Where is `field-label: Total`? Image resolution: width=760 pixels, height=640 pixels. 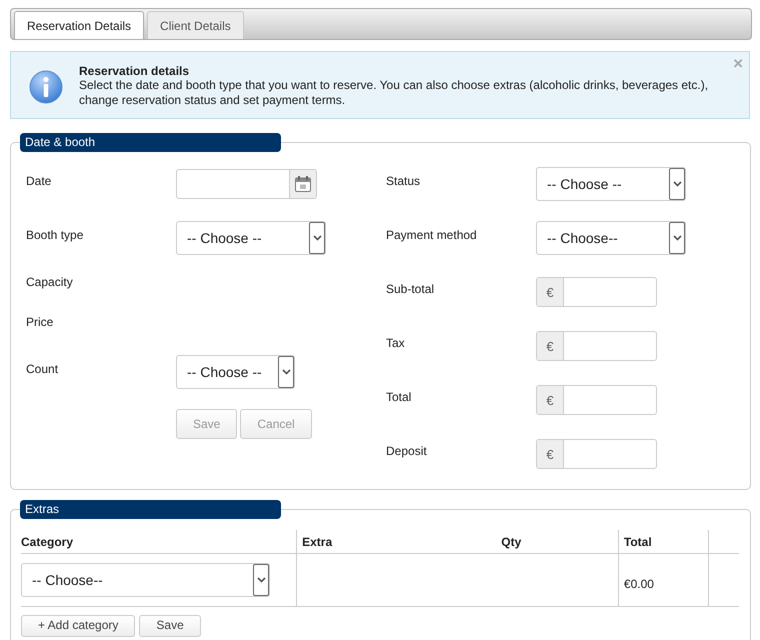 field-label: Total is located at coordinates (399, 398).